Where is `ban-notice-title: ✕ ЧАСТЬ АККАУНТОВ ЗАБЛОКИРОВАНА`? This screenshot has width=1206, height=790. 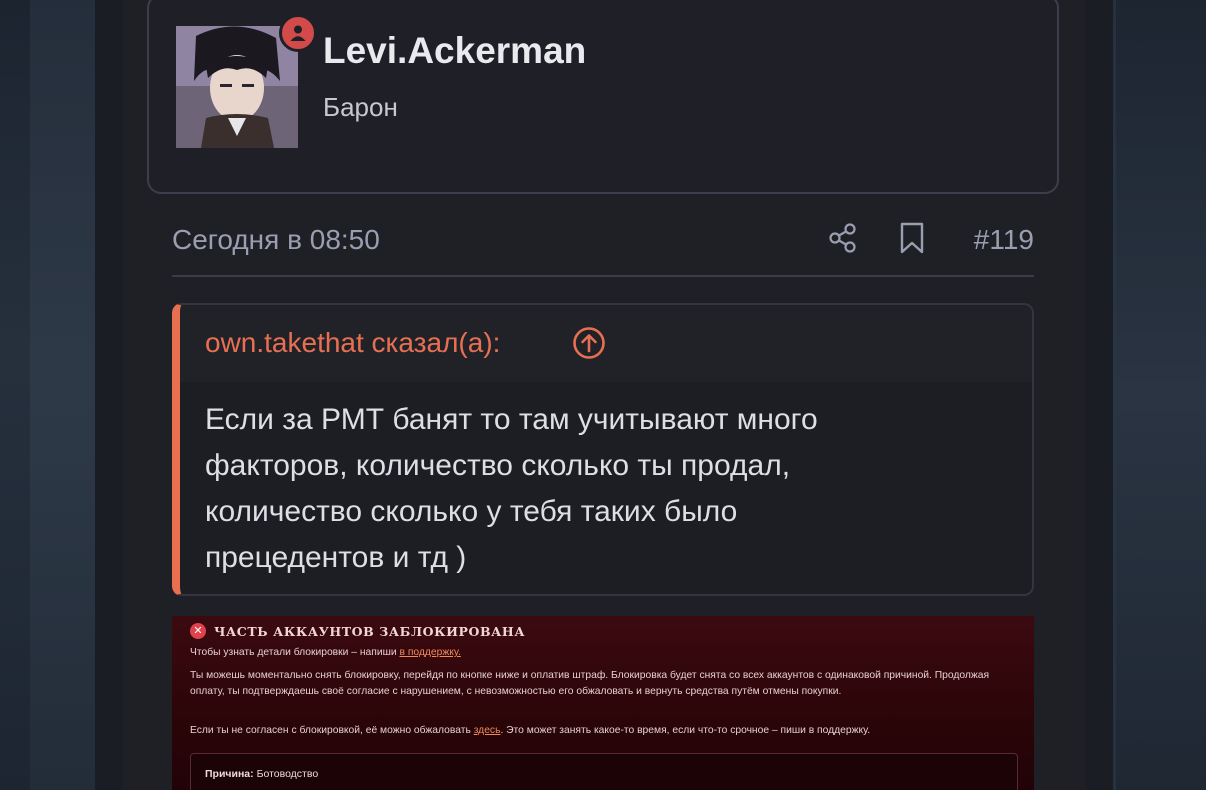
ban-notice-title: ✕ ЧАСТЬ АККАУНТОВ ЗАБЛОКИРОВАНА is located at coordinates (357, 631).